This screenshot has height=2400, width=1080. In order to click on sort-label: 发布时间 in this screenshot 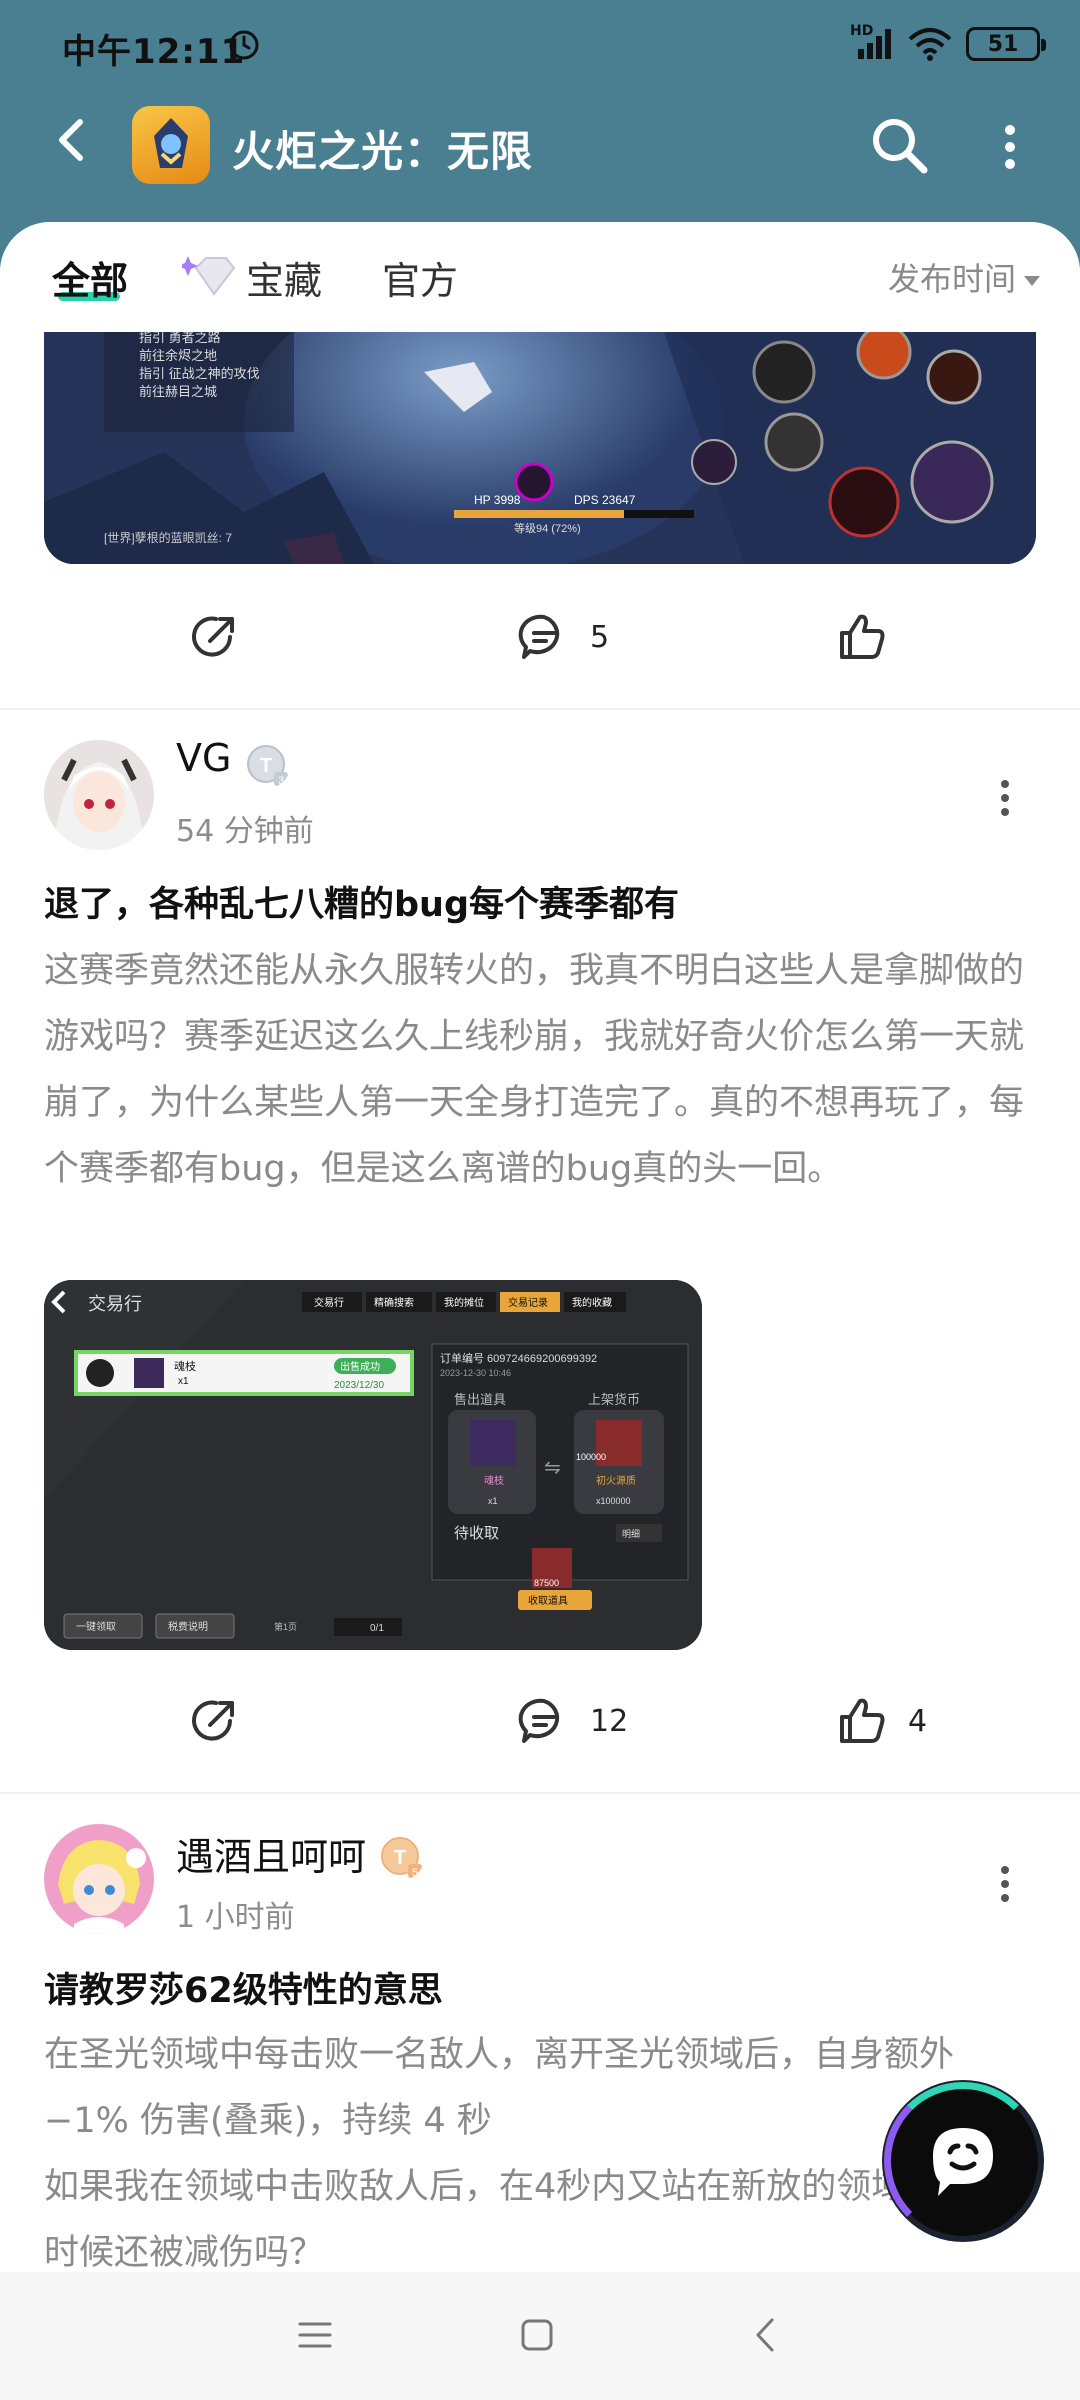, I will do `click(951, 279)`.